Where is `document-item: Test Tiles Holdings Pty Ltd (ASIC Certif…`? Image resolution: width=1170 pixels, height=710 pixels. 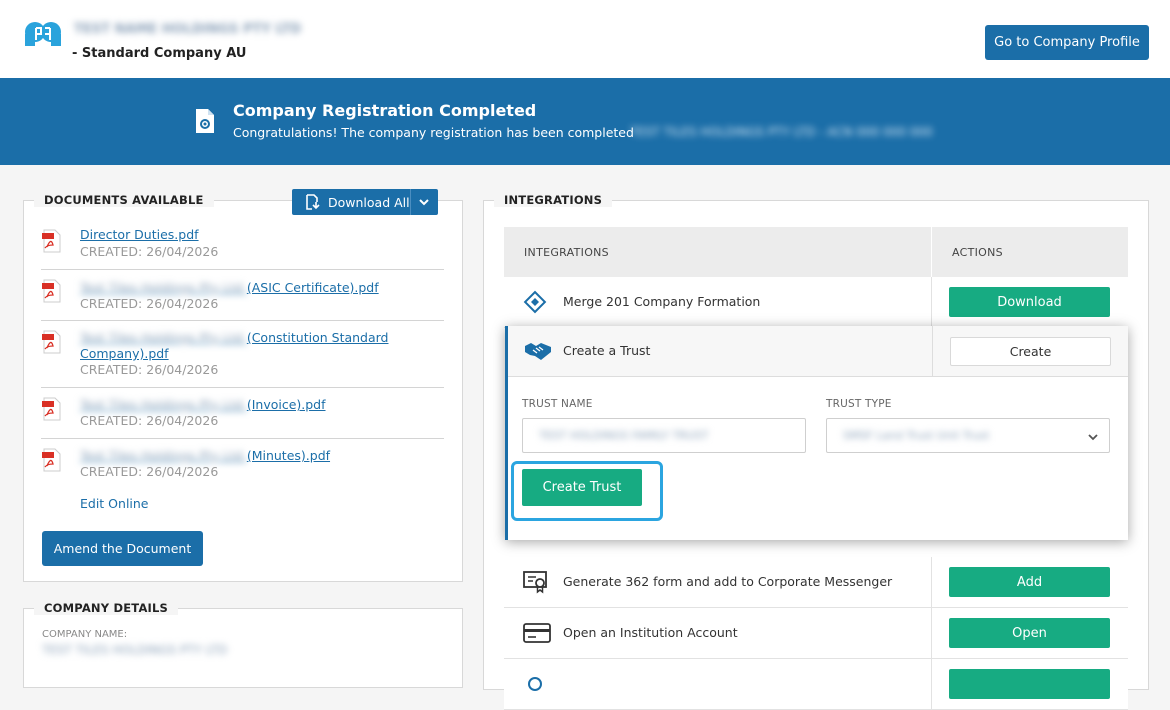 document-item: Test Tiles Holdings Pty Ltd (ASIC Certif… is located at coordinates (242, 295).